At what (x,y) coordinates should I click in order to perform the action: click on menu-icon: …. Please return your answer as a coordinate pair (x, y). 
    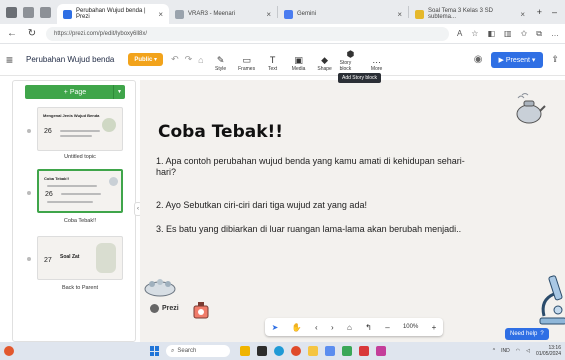
    Looking at the image, I should click on (555, 34).